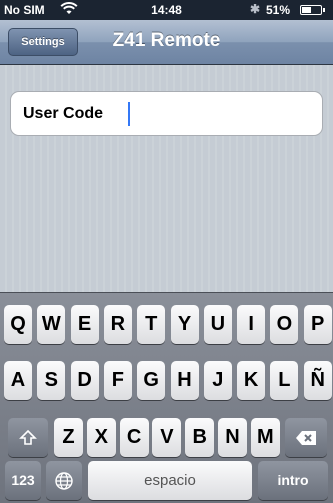 The image size is (333, 503). Describe the element at coordinates (166, 113) in the screenshot. I see `user-code-field: User Code` at that location.